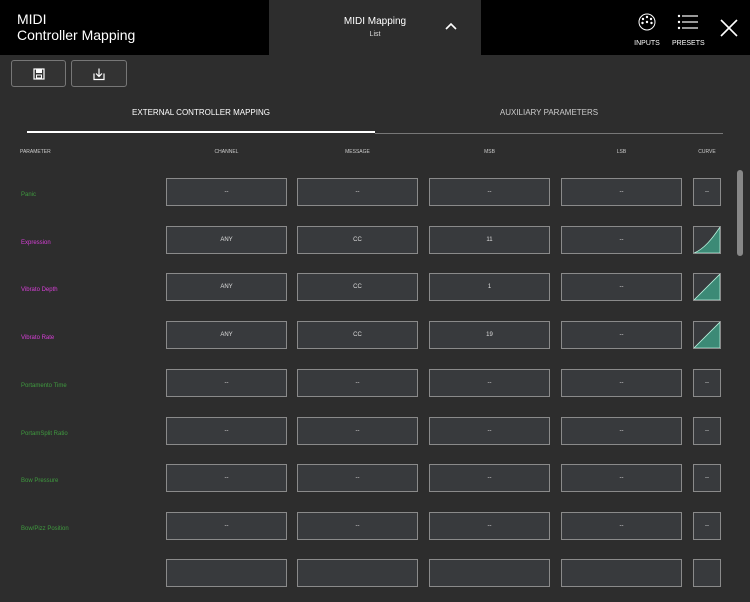  What do you see at coordinates (621, 573) in the screenshot?
I see `lsb-cell` at bounding box center [621, 573].